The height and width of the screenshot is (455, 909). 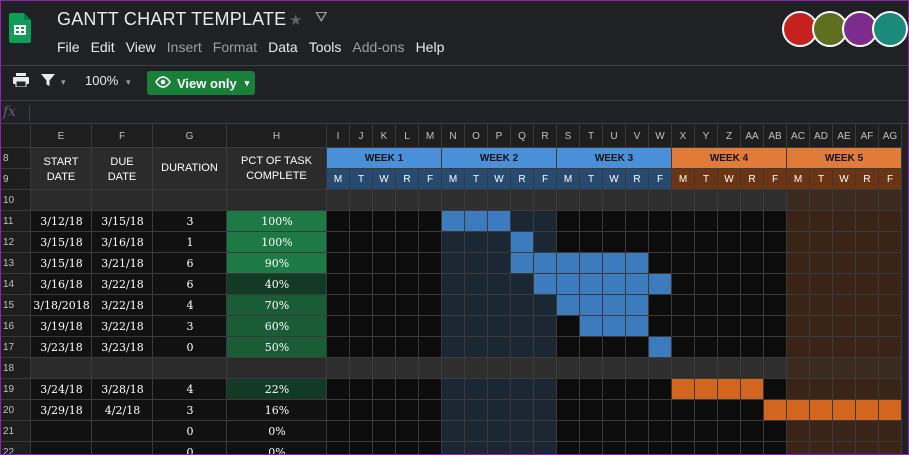 I want to click on row-header-20: 20, so click(x=16, y=410).